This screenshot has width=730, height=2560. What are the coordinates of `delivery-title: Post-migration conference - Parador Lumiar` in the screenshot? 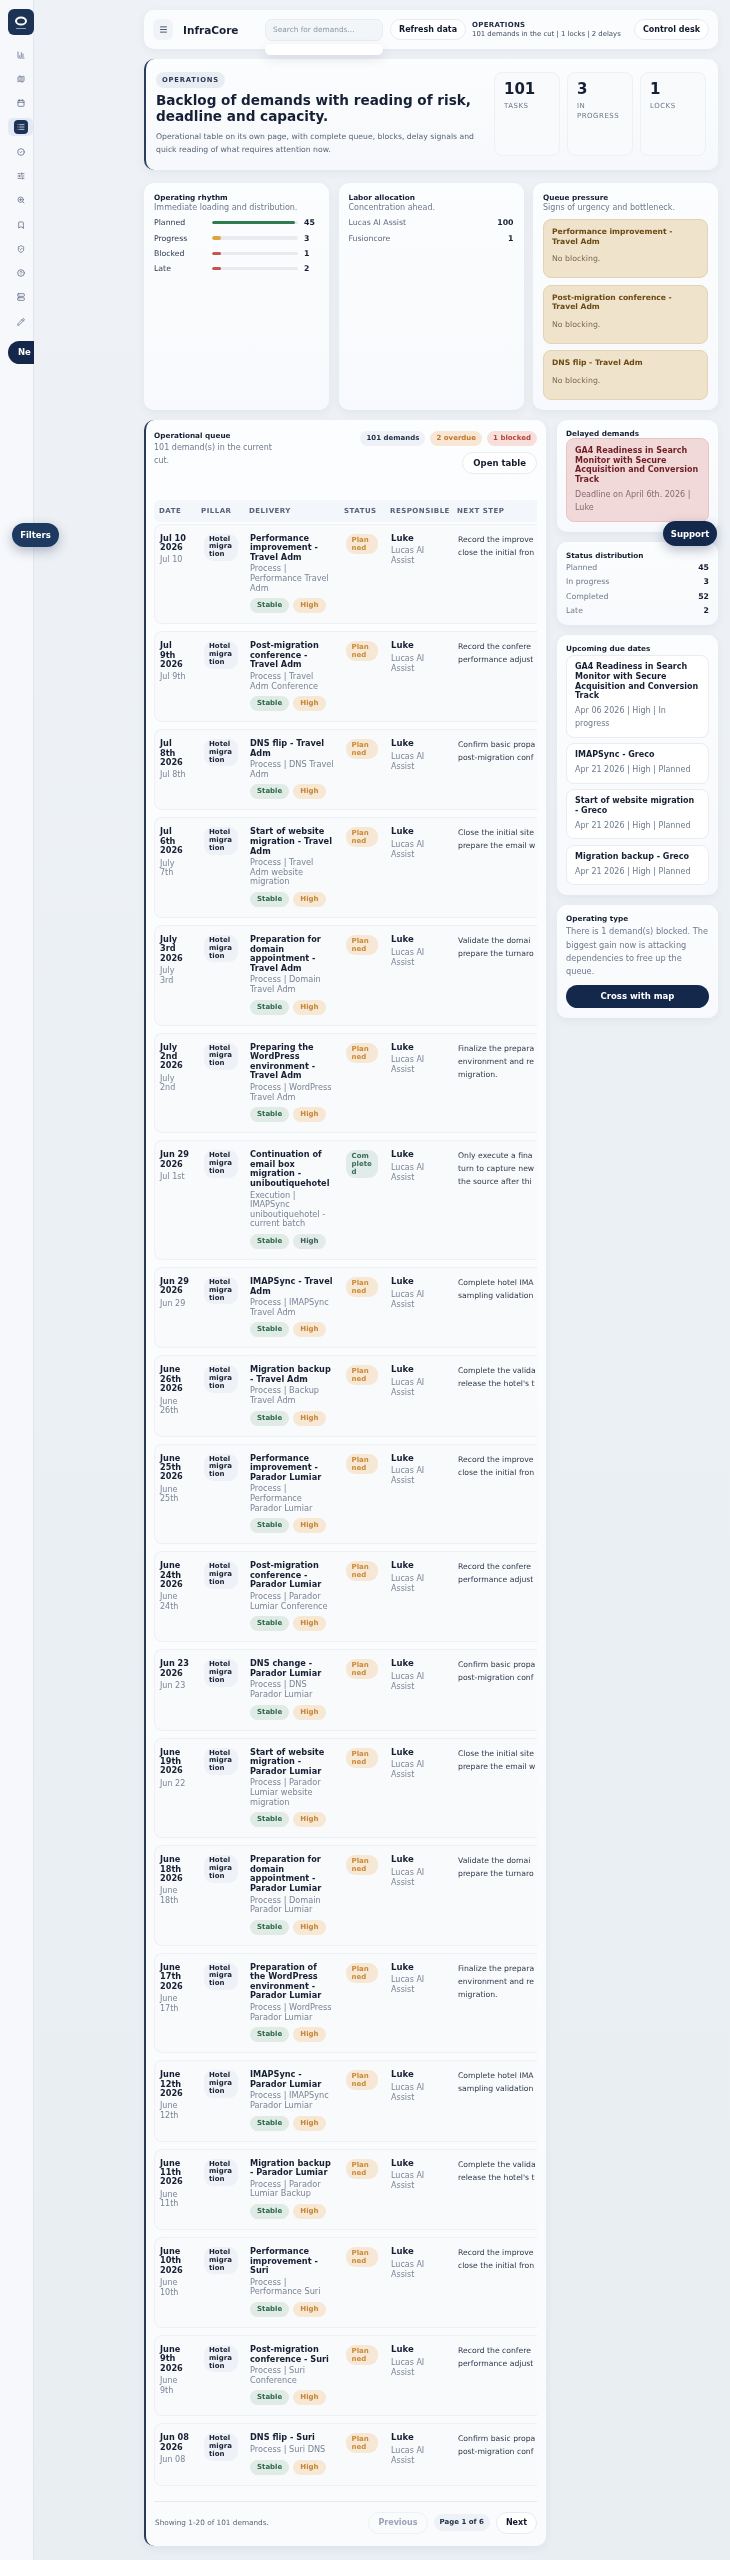 It's located at (286, 1575).